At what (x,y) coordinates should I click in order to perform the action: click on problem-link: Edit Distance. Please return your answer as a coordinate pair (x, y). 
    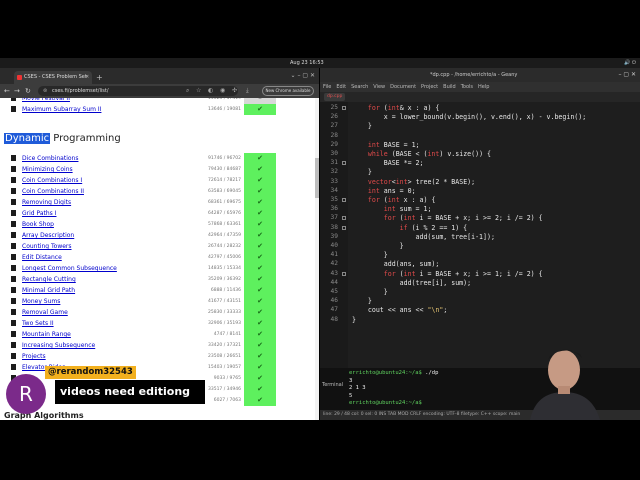
    Looking at the image, I should click on (42, 257).